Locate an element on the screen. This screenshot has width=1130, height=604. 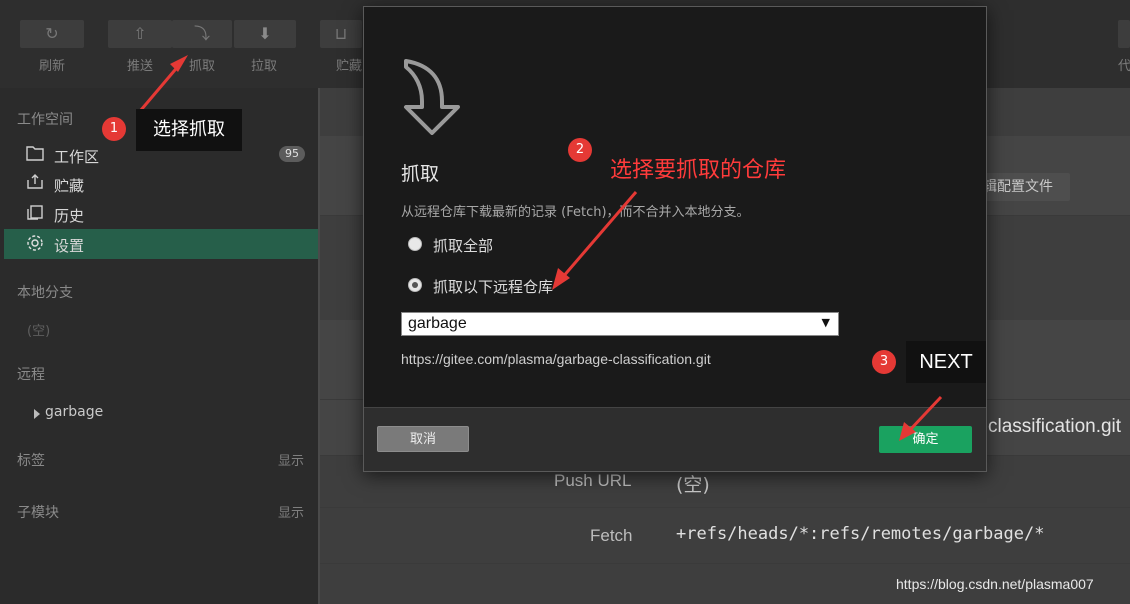
refresh-button: ↻ is located at coordinates (52, 34).